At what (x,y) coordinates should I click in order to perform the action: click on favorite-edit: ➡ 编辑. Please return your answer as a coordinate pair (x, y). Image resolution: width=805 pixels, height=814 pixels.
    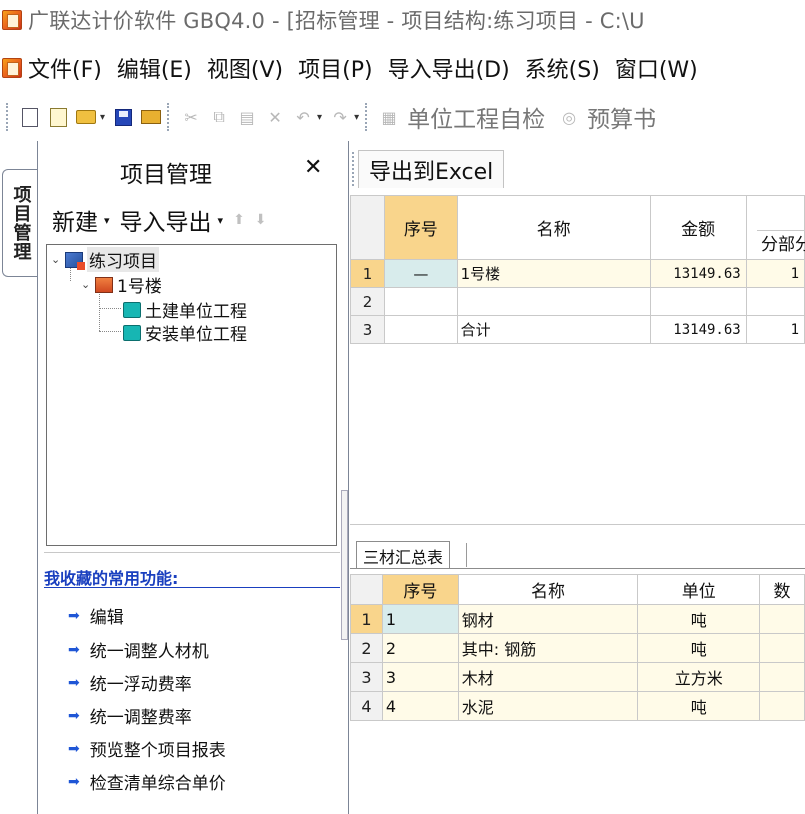
    Looking at the image, I should click on (96, 616).